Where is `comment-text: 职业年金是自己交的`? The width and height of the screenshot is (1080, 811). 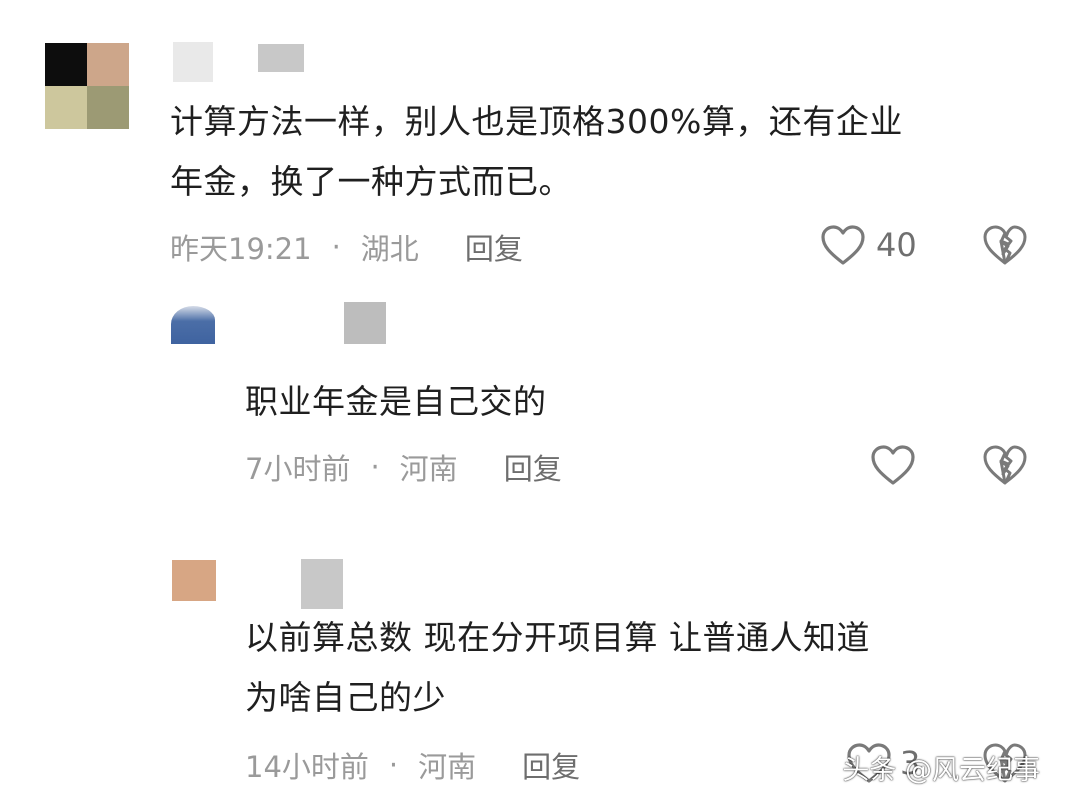 comment-text: 职业年金是自己交的 is located at coordinates (396, 402).